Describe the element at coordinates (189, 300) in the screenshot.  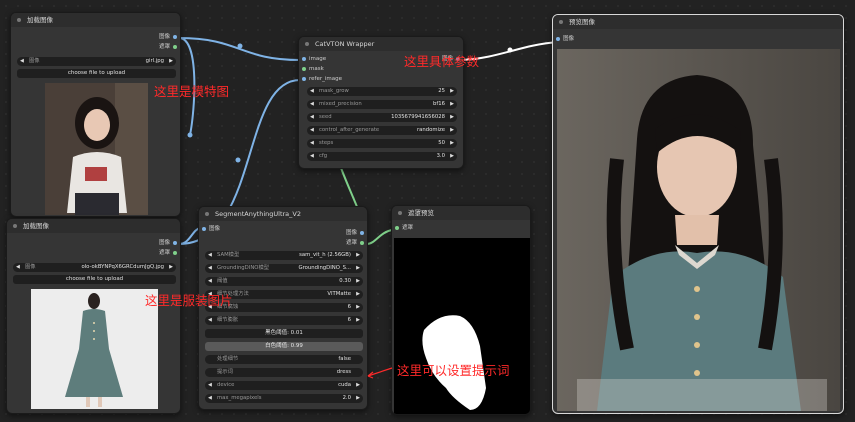
I see `annotation-cloth-image: 这里是服装图片` at that location.